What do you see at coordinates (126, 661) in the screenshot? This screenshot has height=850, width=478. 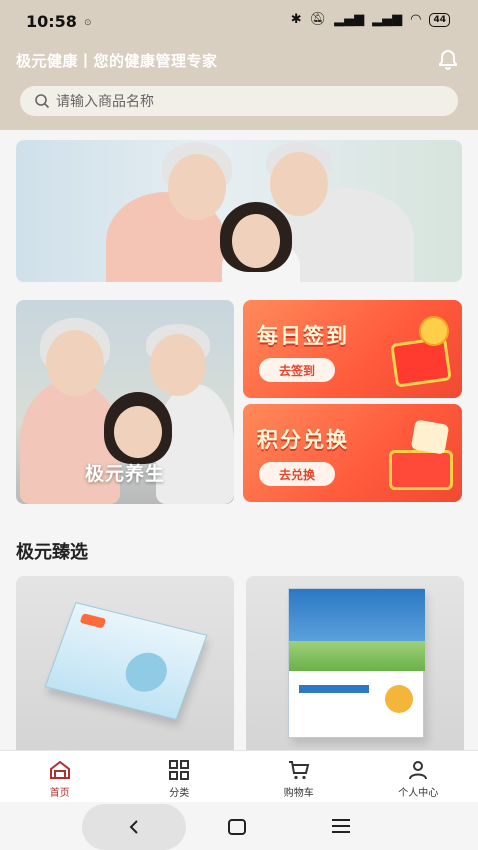 I see `product-box-image` at bounding box center [126, 661].